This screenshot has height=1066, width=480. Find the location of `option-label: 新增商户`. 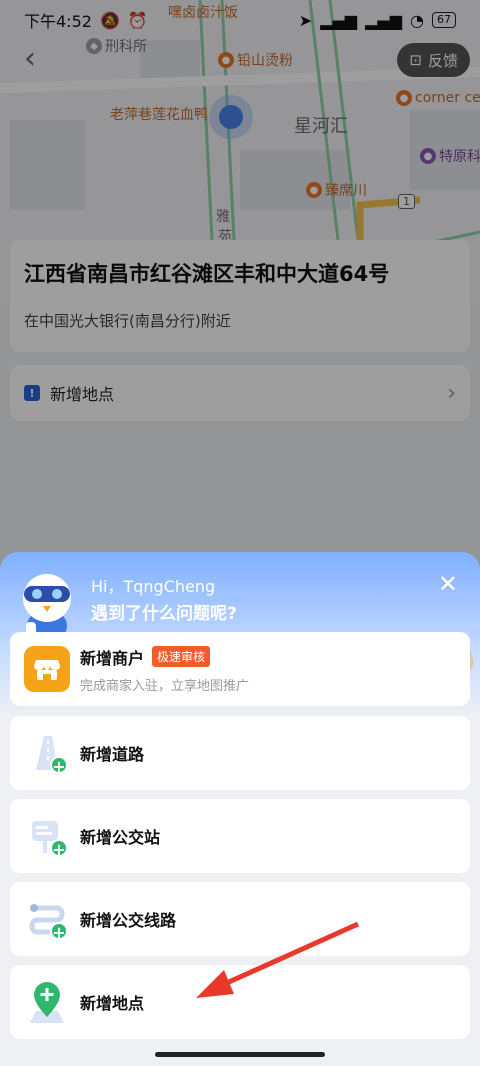

option-label: 新增商户 is located at coordinates (112, 658).